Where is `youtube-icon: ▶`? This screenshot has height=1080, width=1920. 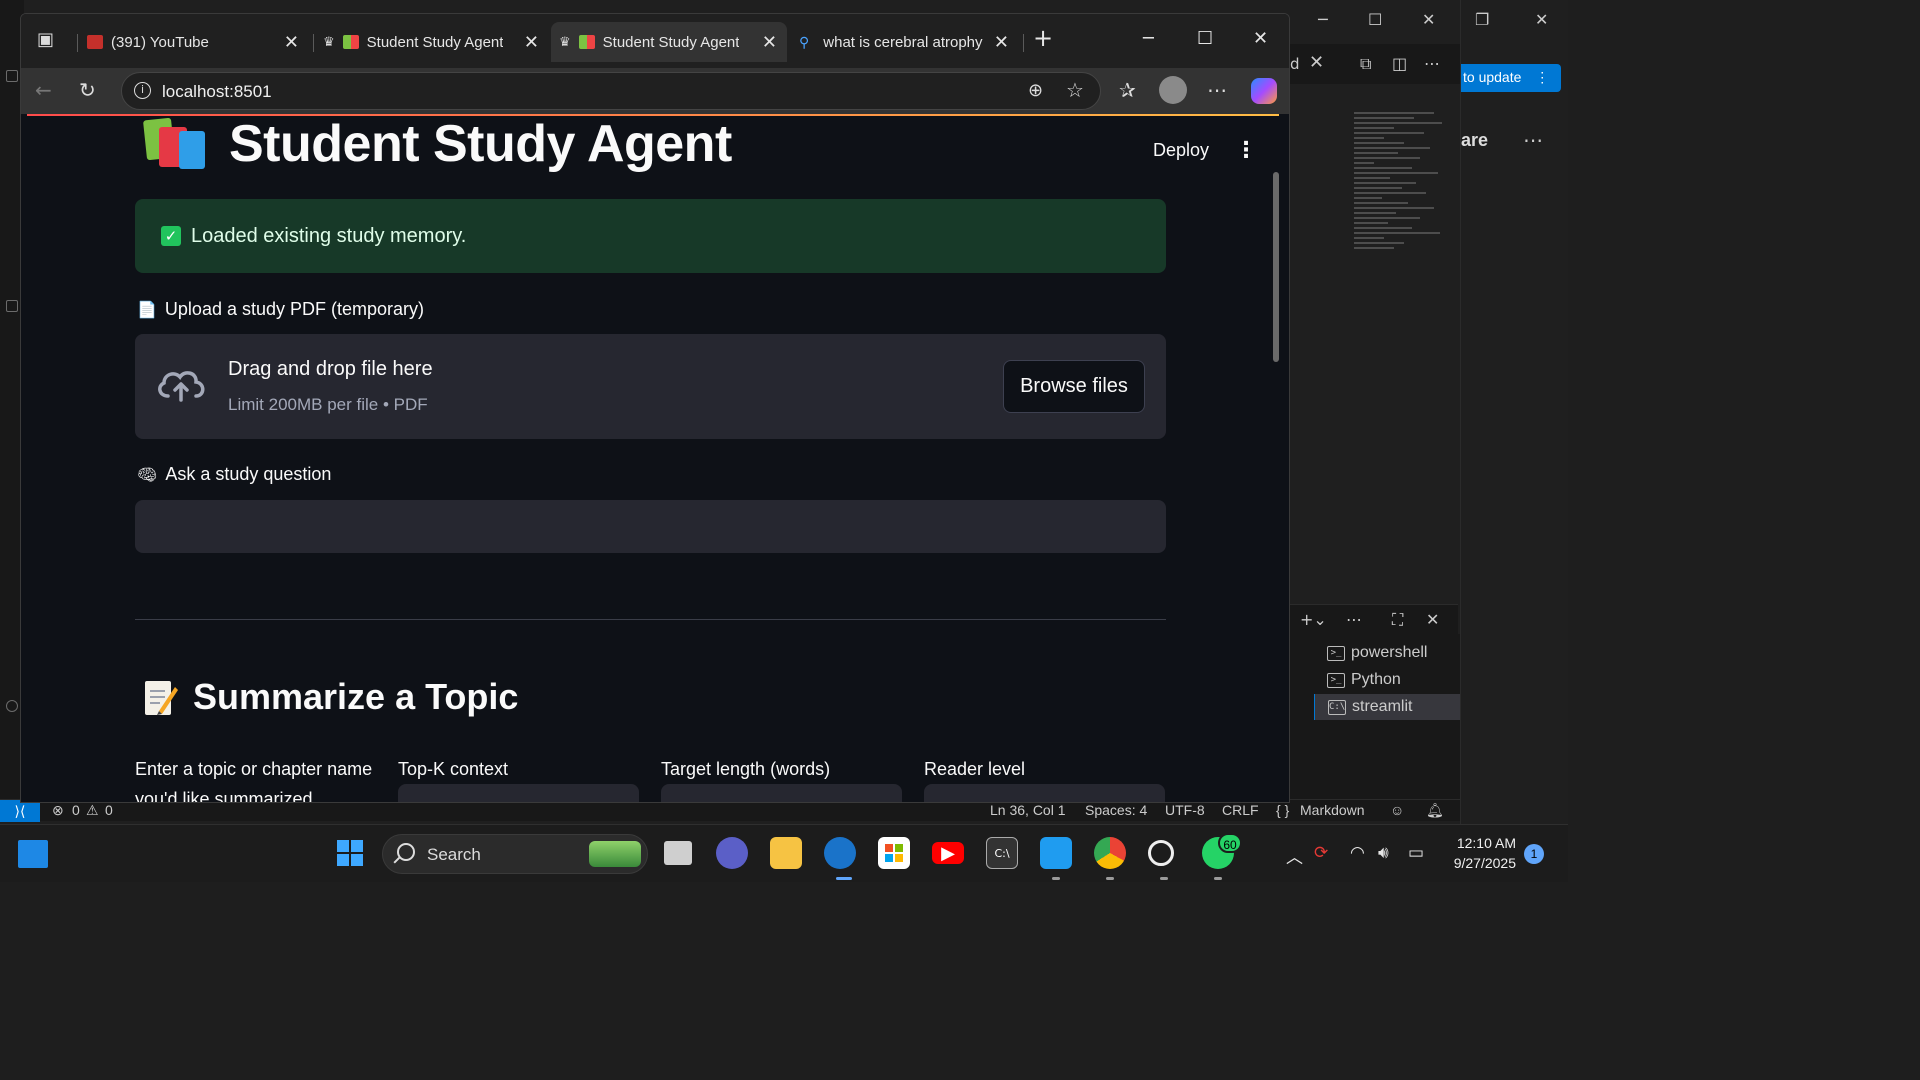
youtube-icon: ▶ is located at coordinates (948, 853).